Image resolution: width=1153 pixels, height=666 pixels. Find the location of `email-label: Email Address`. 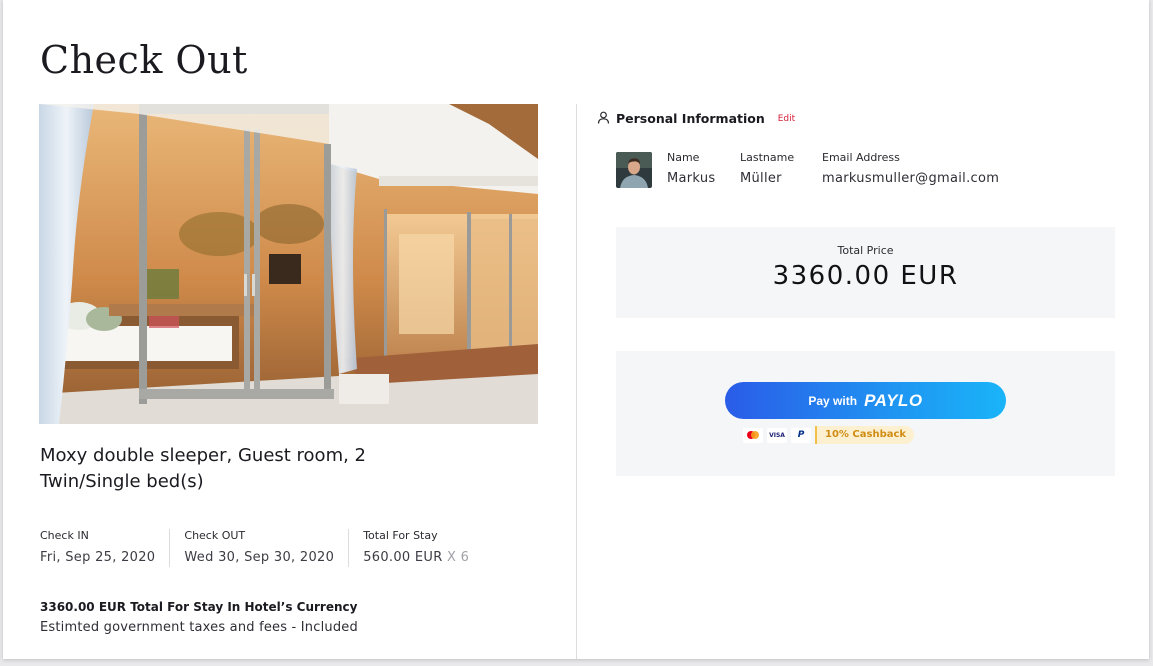

email-label: Email Address is located at coordinates (861, 157).